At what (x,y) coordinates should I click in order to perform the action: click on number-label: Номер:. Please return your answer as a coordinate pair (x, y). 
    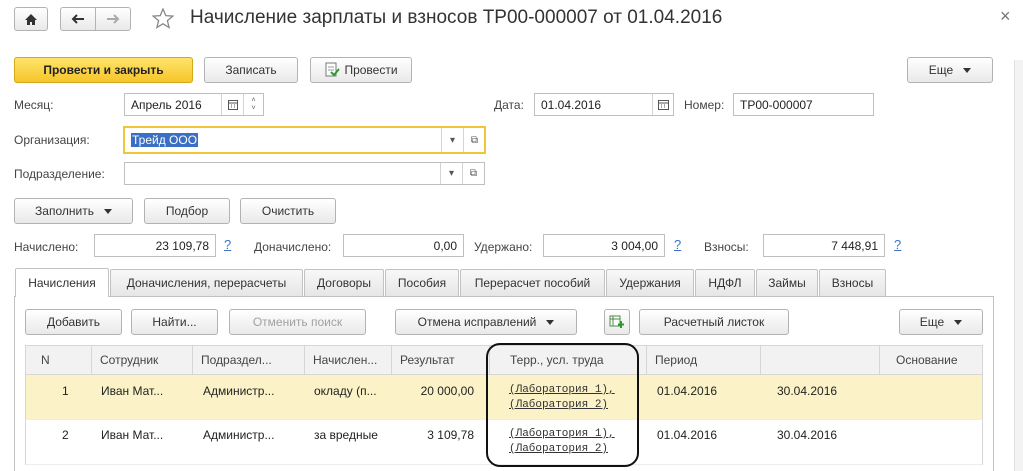
    Looking at the image, I should click on (704, 105).